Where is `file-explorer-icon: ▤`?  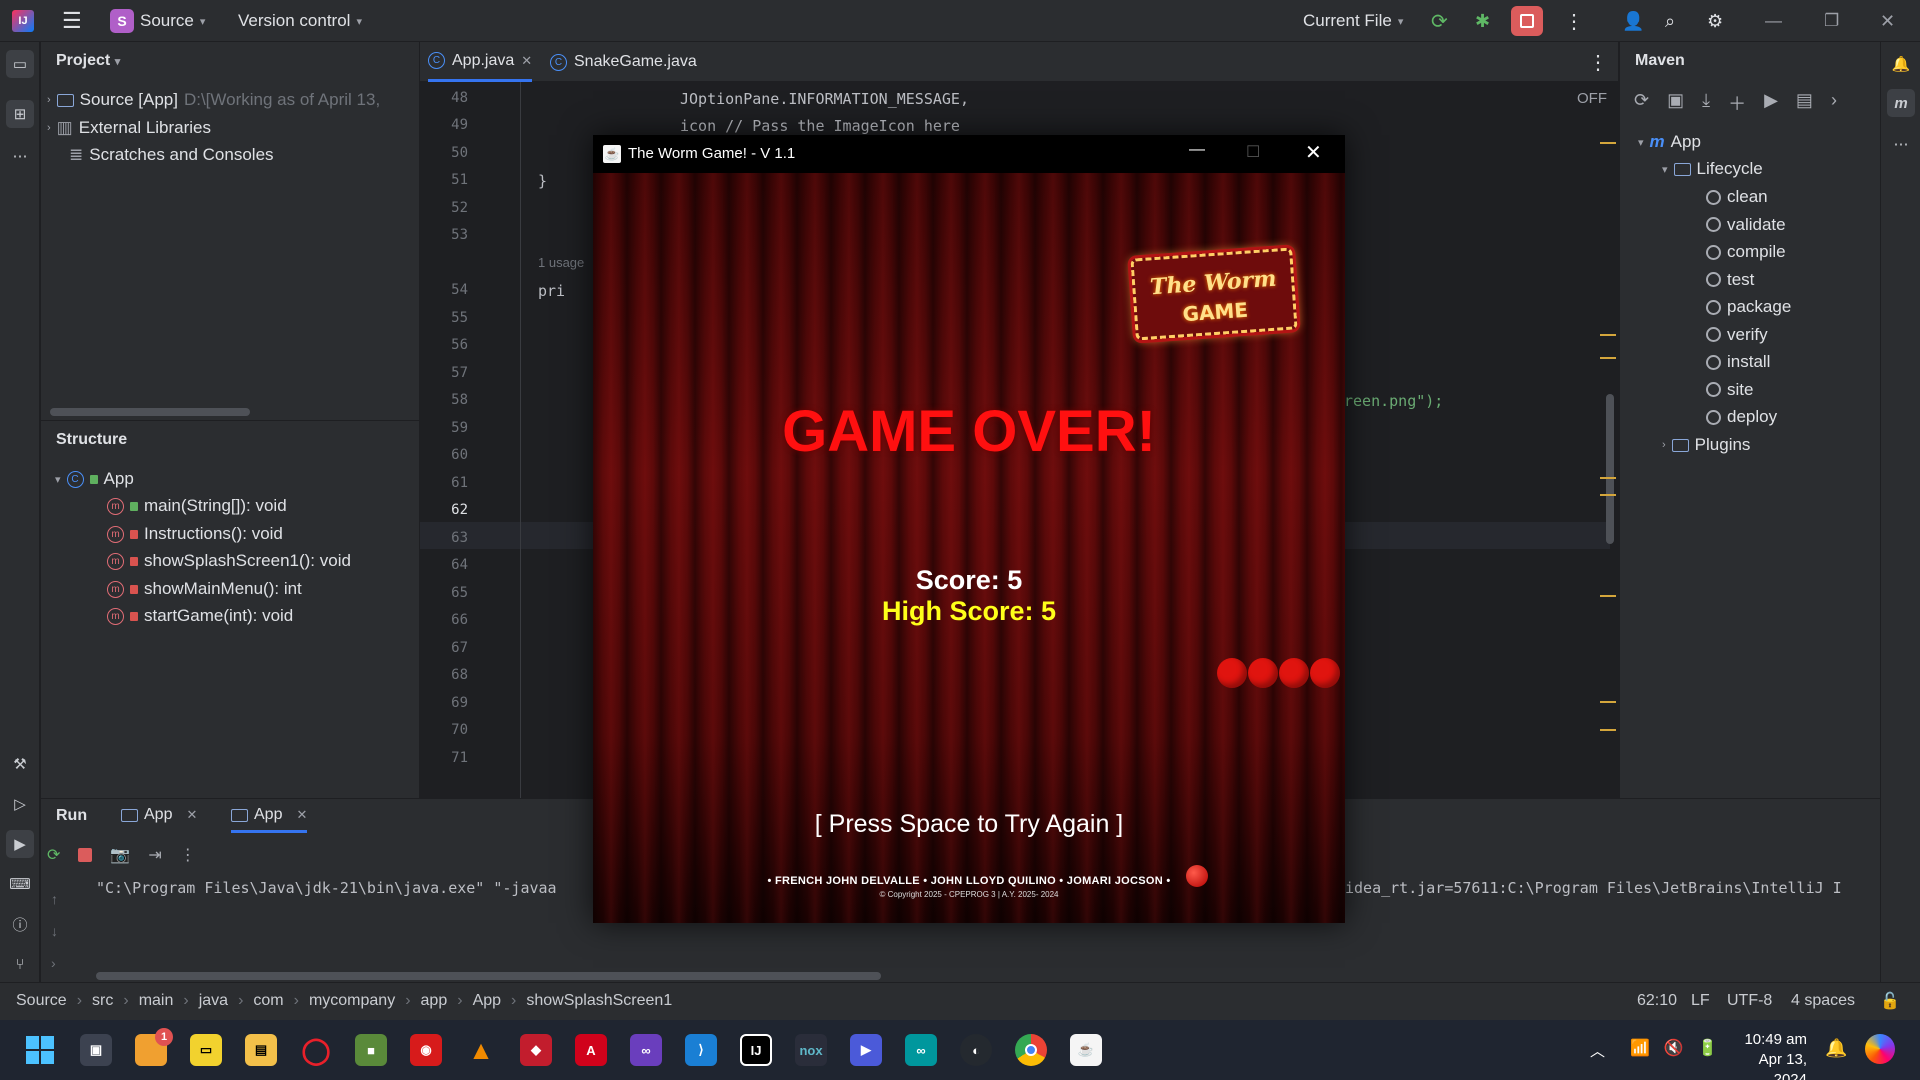 file-explorer-icon: ▤ is located at coordinates (261, 1050).